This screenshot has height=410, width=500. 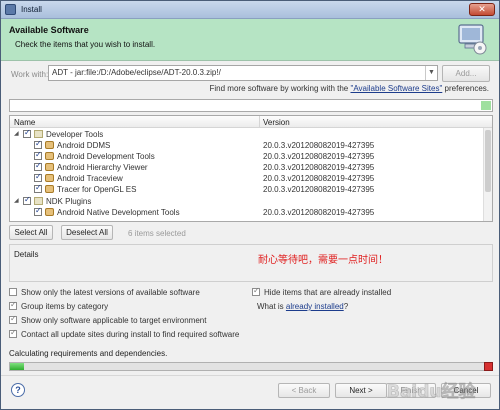 I want to click on row-name: Android Development Tools, so click(x=106, y=156).